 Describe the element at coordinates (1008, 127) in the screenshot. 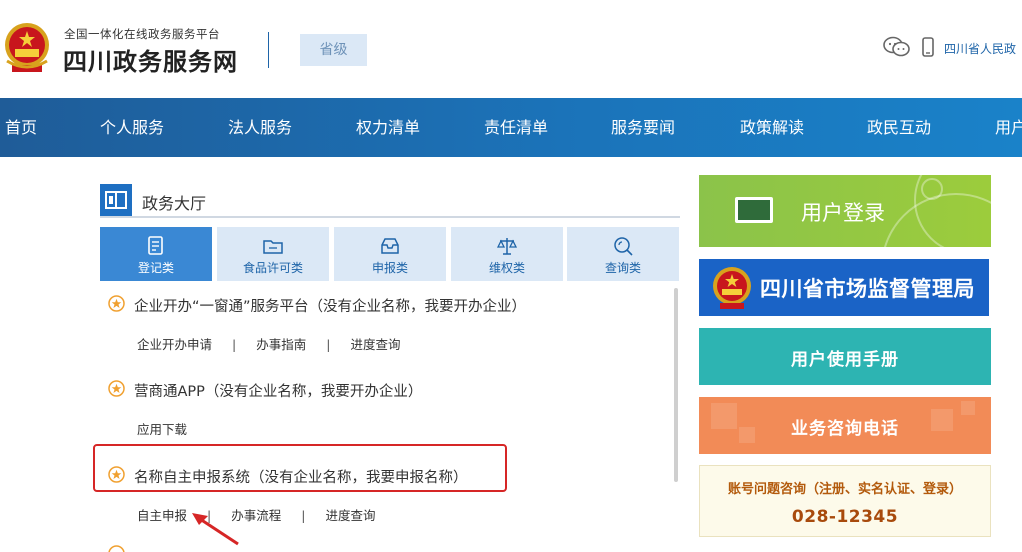

I see `nav-item-user: 用户` at that location.